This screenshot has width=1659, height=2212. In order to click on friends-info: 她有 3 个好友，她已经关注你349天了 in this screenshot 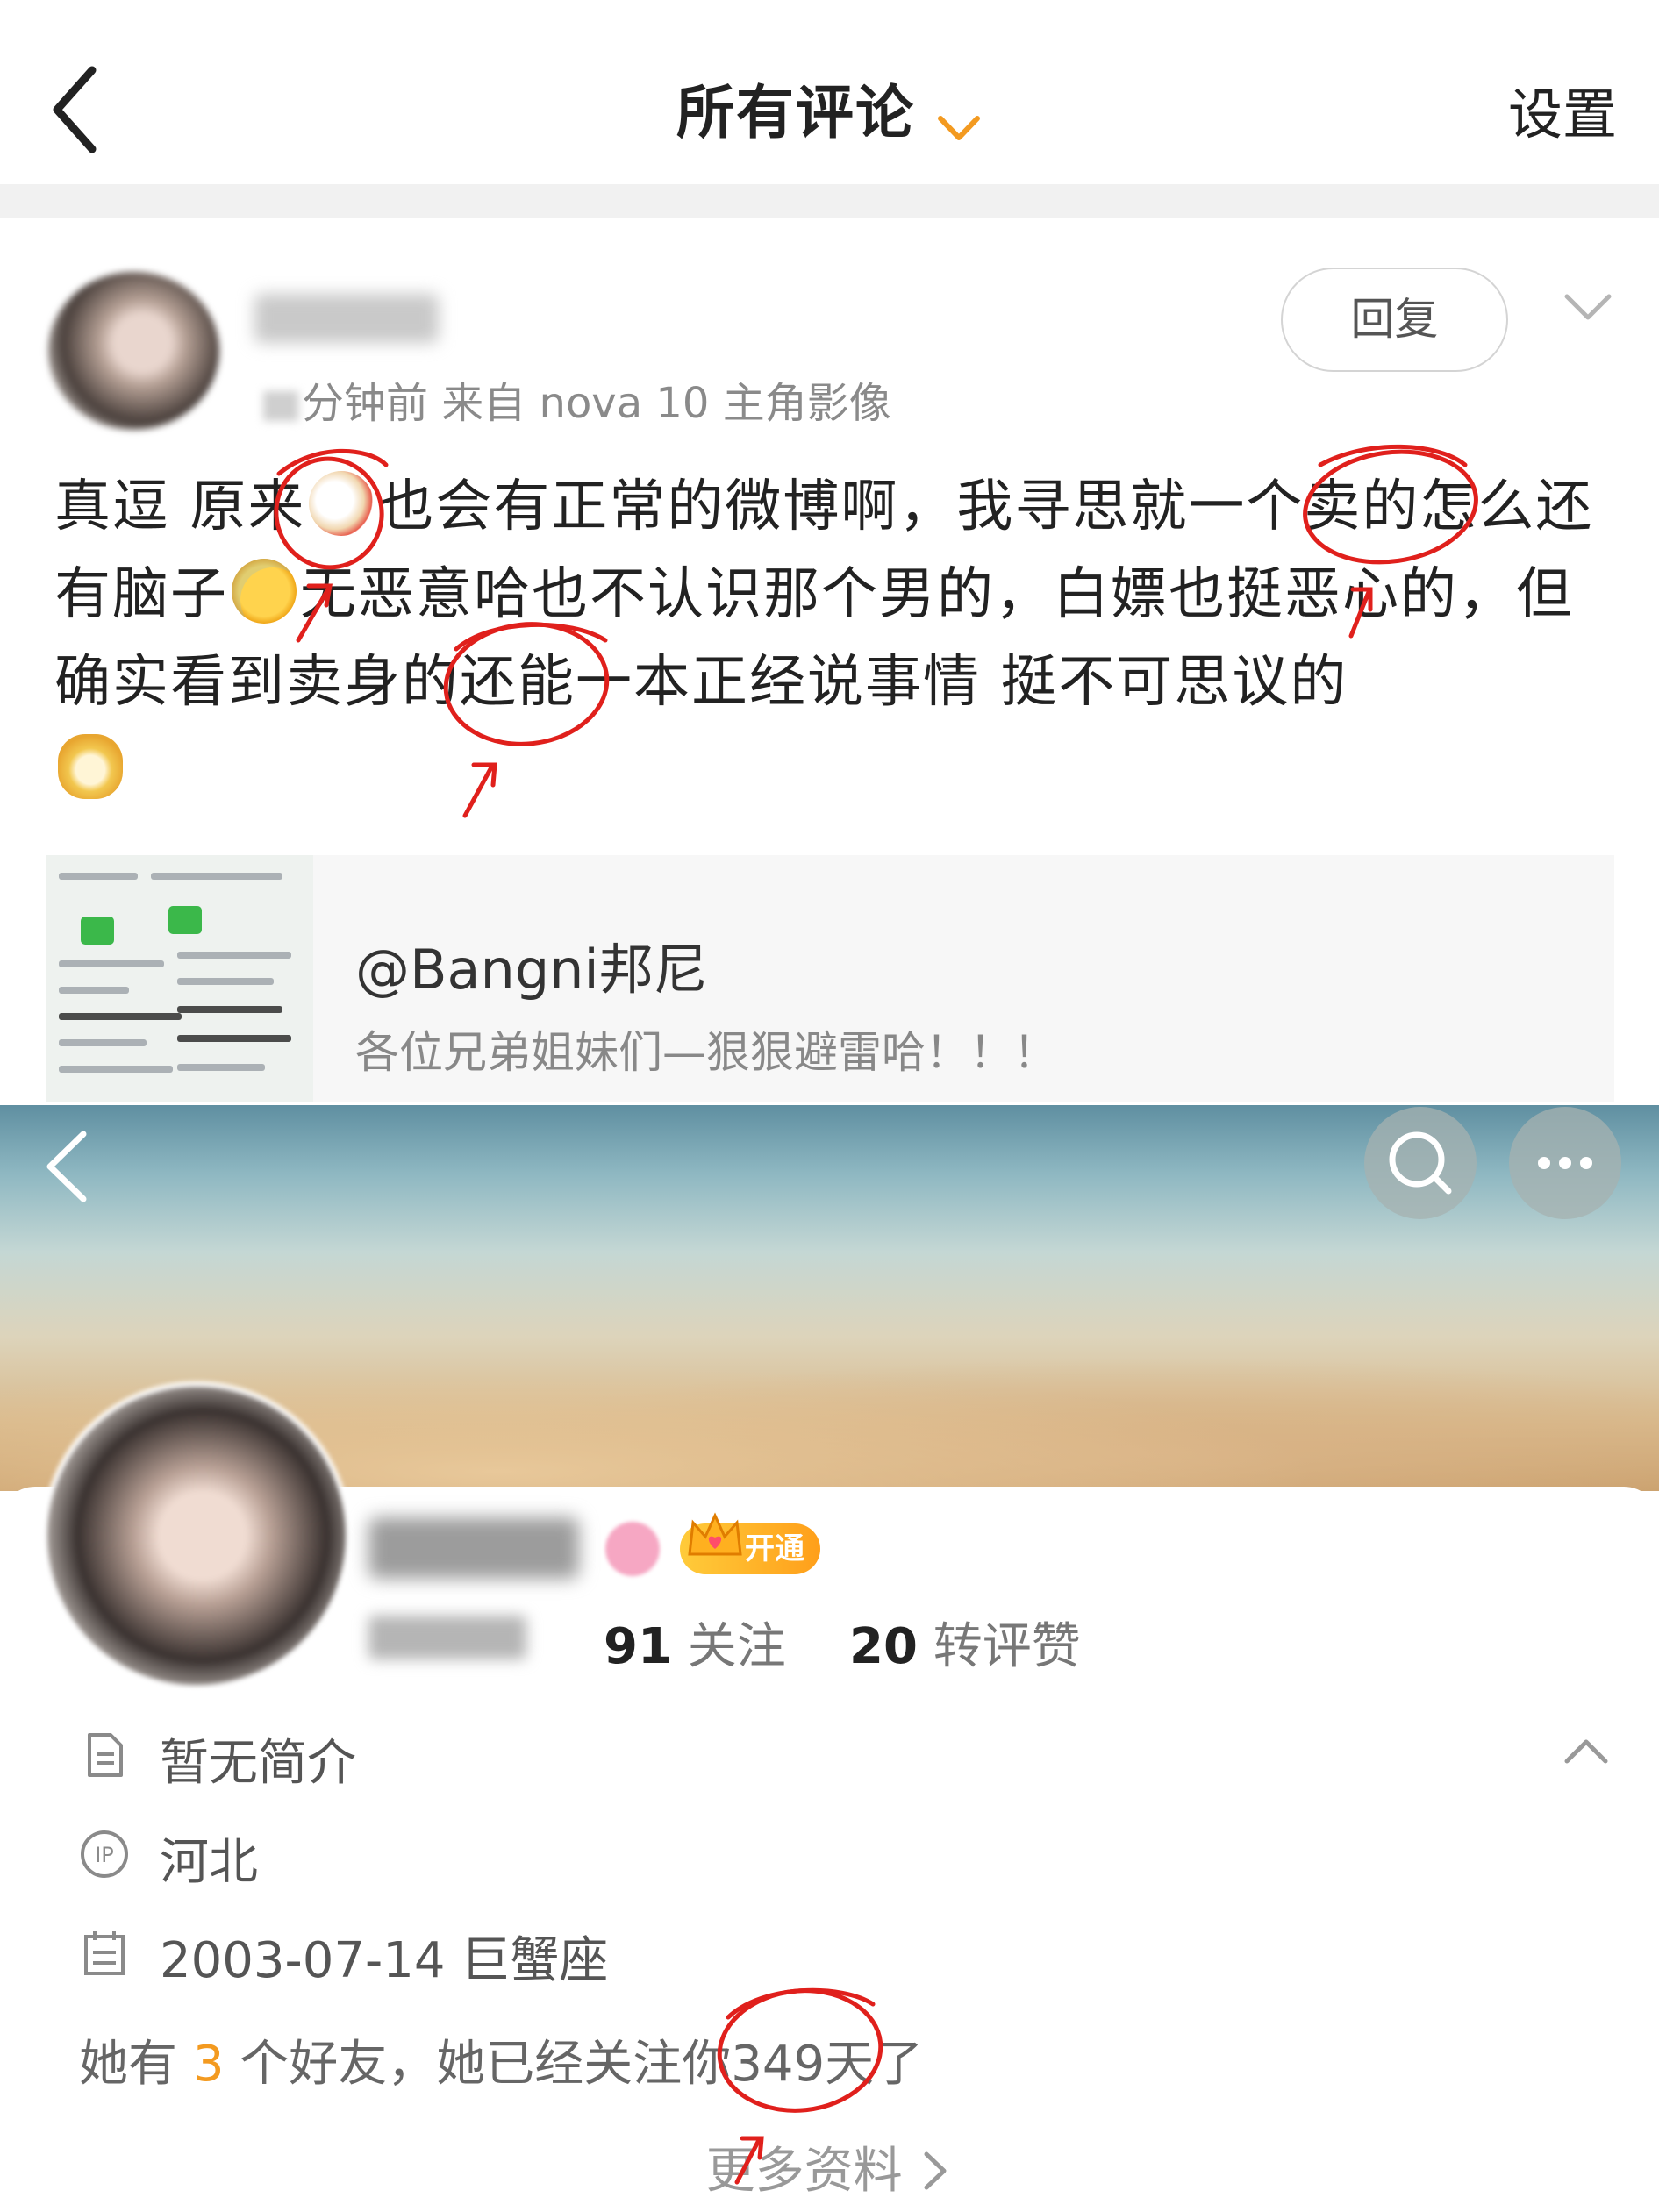, I will do `click(501, 2059)`.